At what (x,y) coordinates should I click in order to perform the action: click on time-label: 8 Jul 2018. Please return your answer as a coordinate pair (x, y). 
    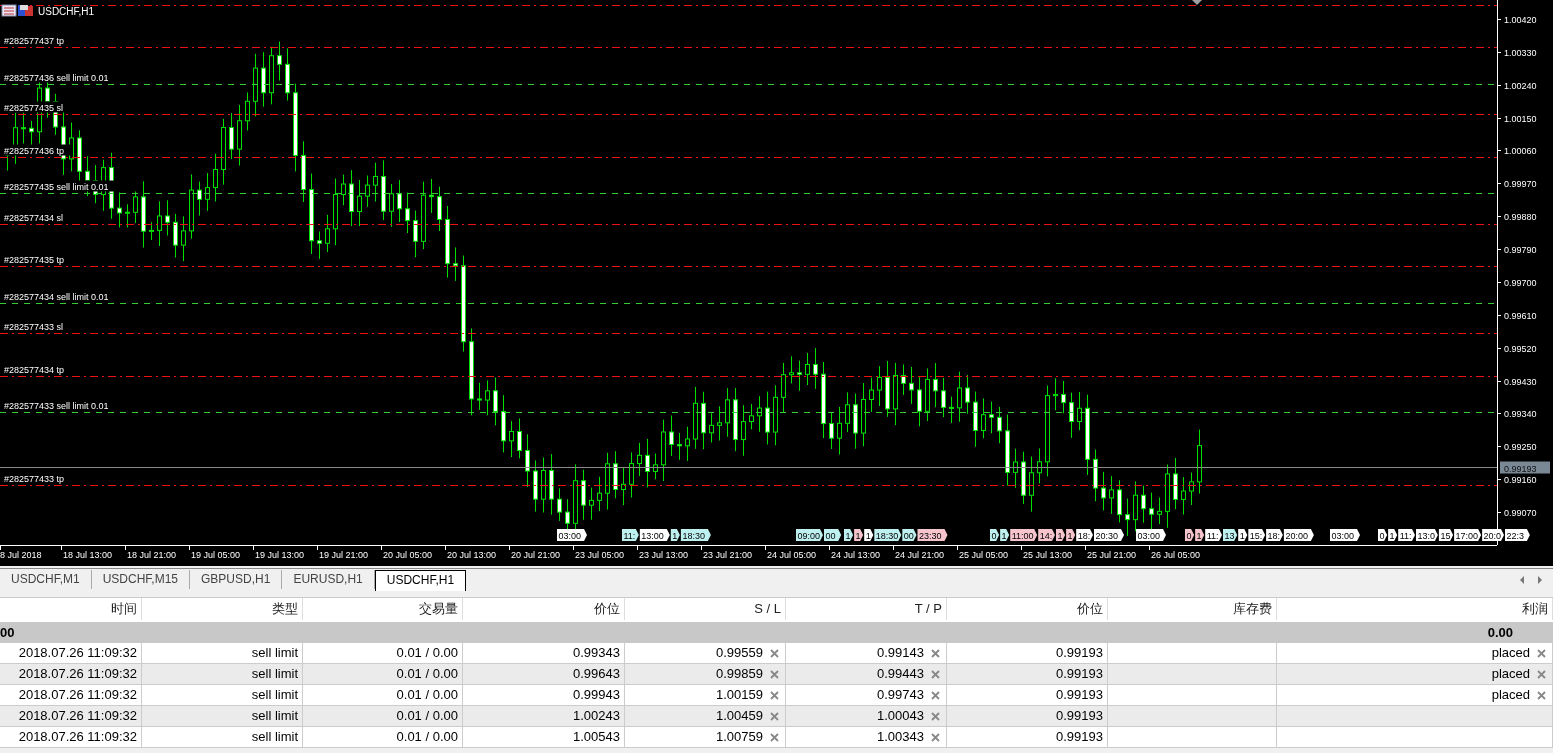
    Looking at the image, I should click on (21, 555).